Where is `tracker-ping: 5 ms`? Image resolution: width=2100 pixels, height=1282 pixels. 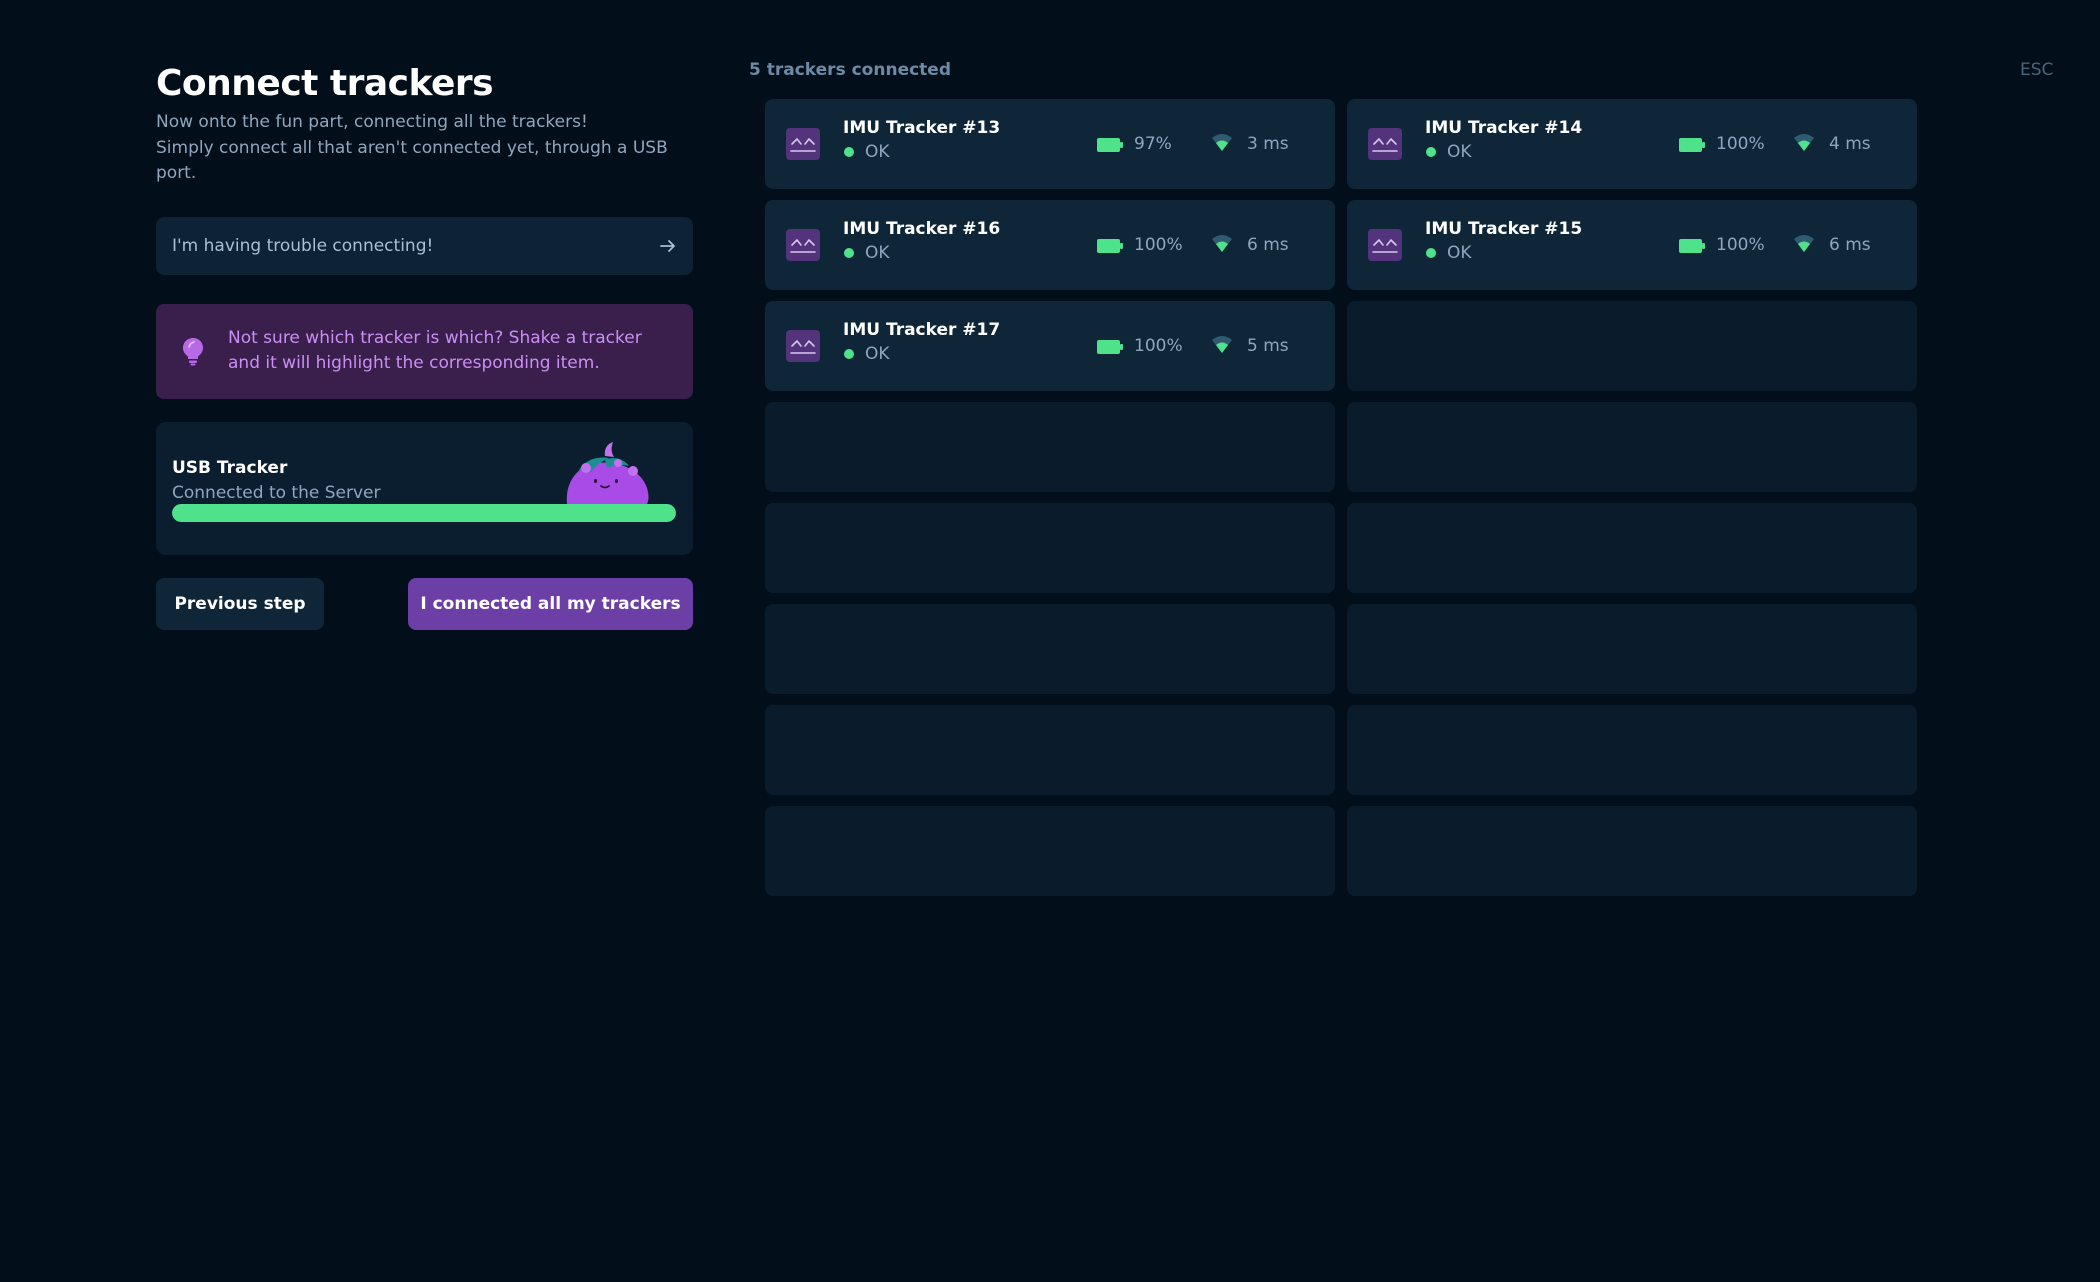 tracker-ping: 5 ms is located at coordinates (1268, 346).